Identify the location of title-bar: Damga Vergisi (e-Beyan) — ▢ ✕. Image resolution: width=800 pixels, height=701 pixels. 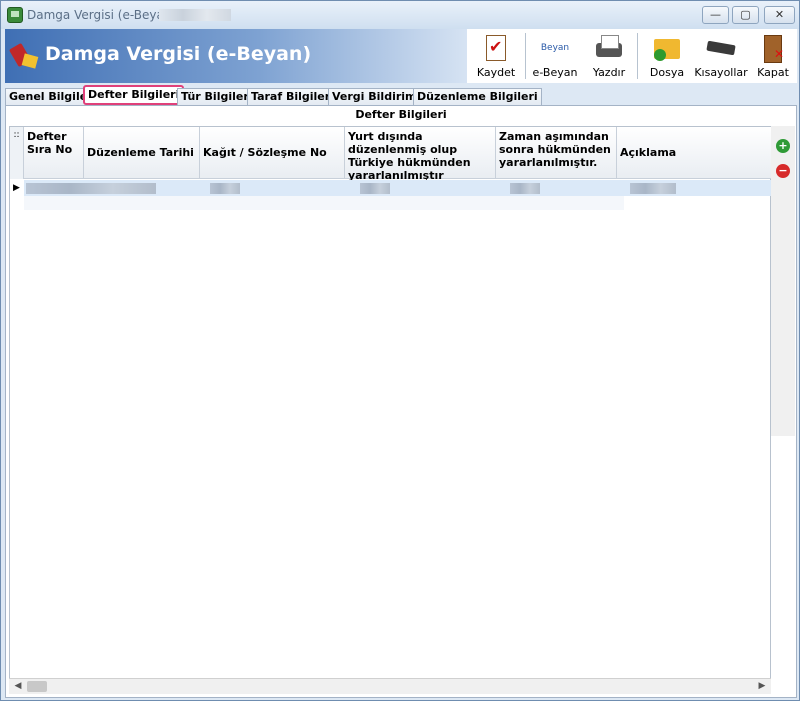
(400, 15).